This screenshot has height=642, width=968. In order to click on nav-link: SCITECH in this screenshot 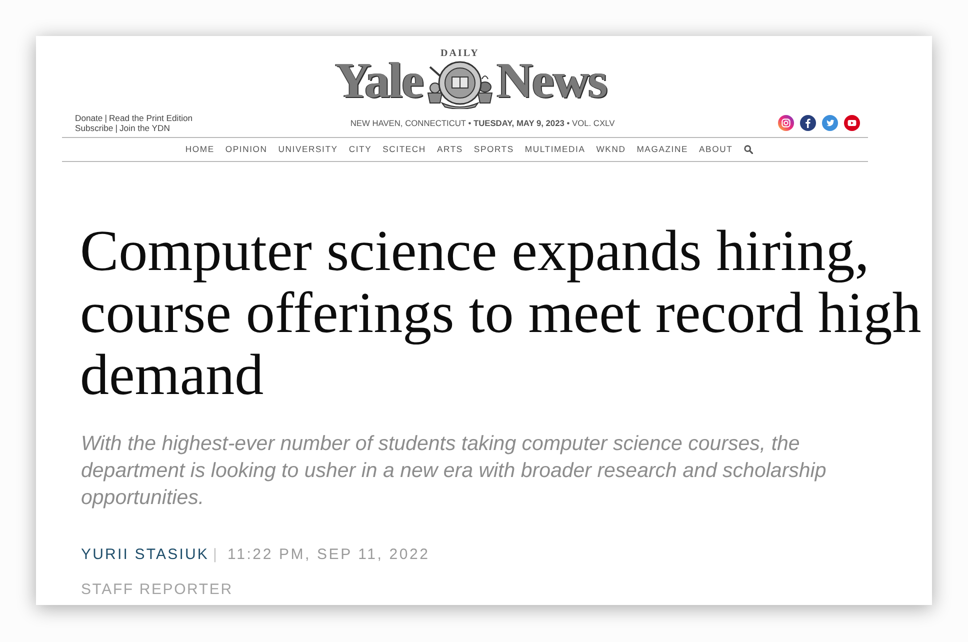, I will do `click(404, 149)`.